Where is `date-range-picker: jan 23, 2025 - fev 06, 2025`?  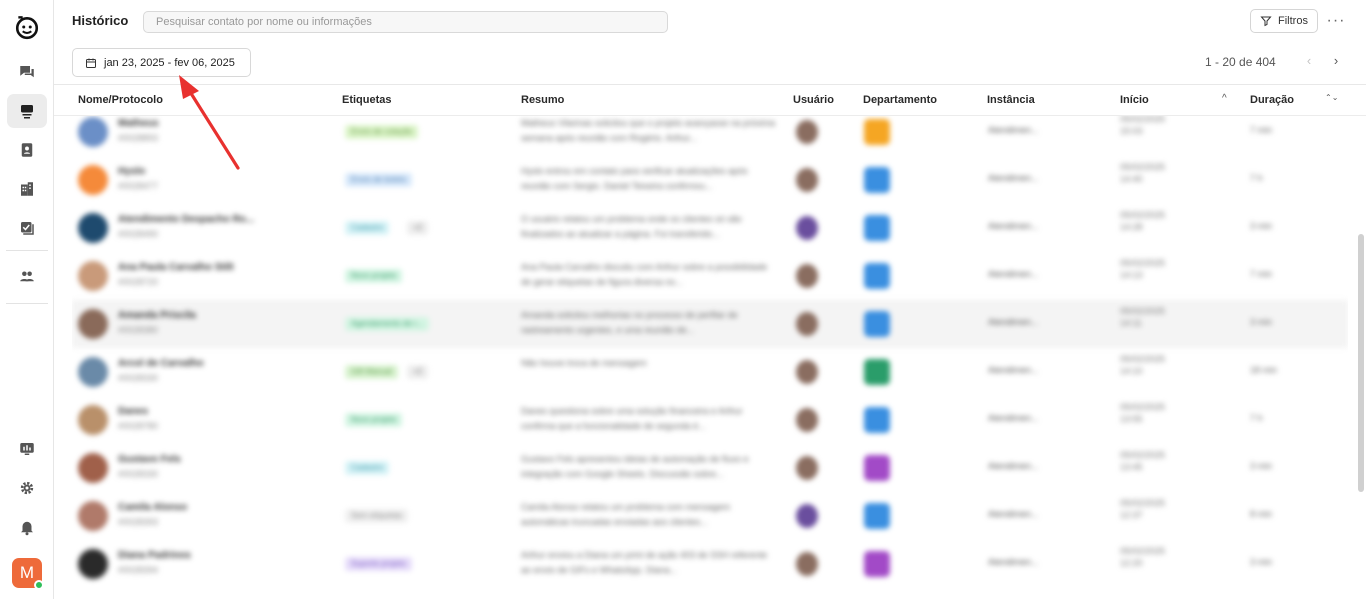 date-range-picker: jan 23, 2025 - fev 06, 2025 is located at coordinates (161, 62).